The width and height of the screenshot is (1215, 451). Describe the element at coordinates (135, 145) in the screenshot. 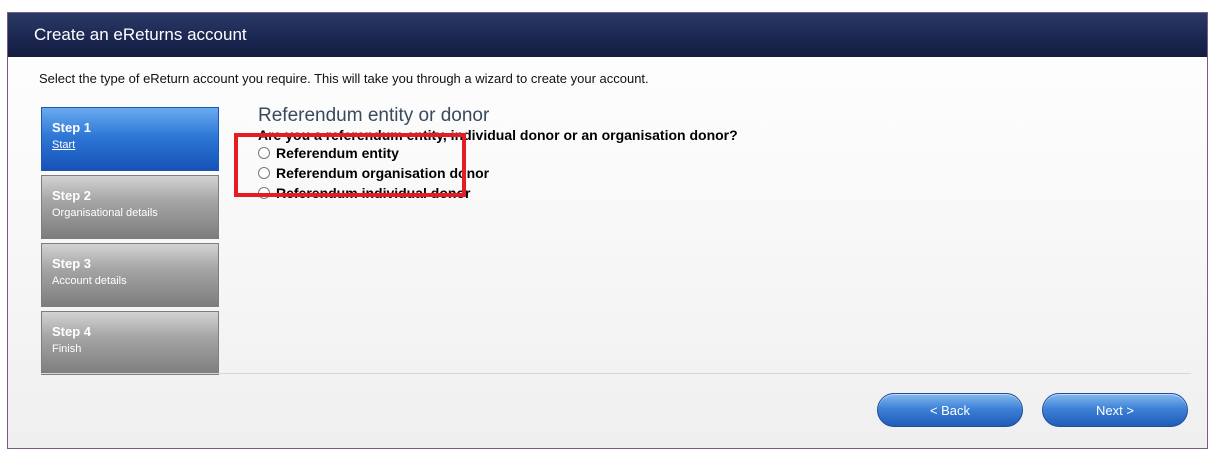

I see `step-start-link: Start` at that location.